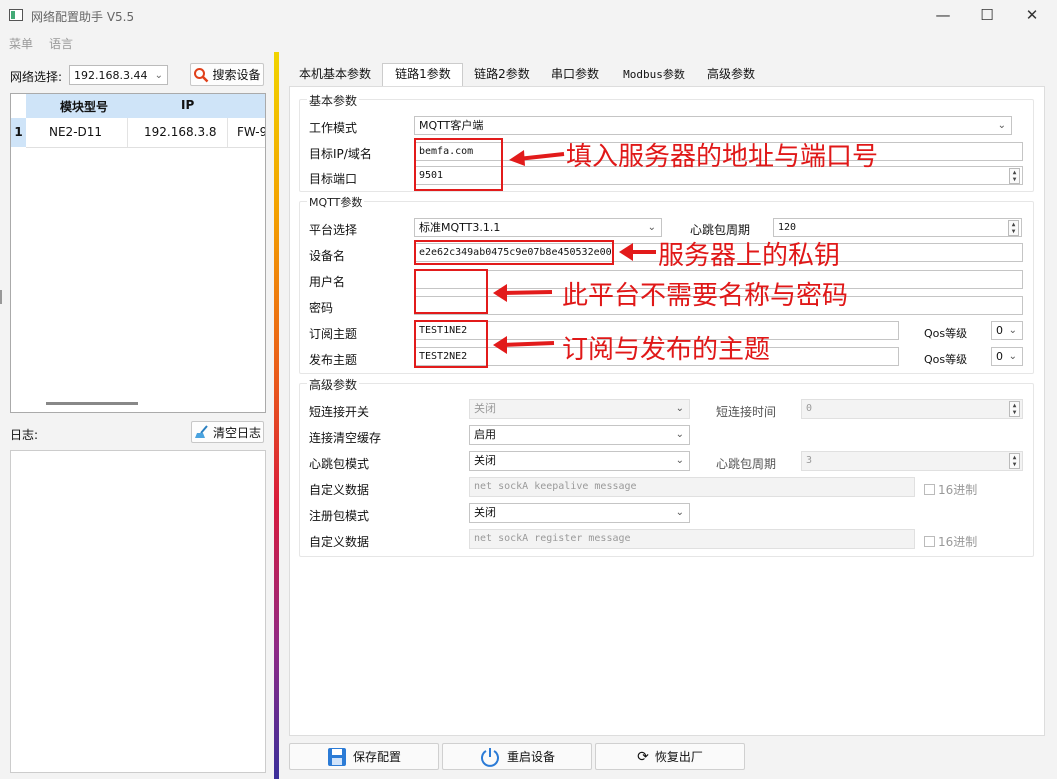 Image resolution: width=1057 pixels, height=779 pixels. Describe the element at coordinates (787, 227) in the screenshot. I see `heartbeat-period-value: 120` at that location.